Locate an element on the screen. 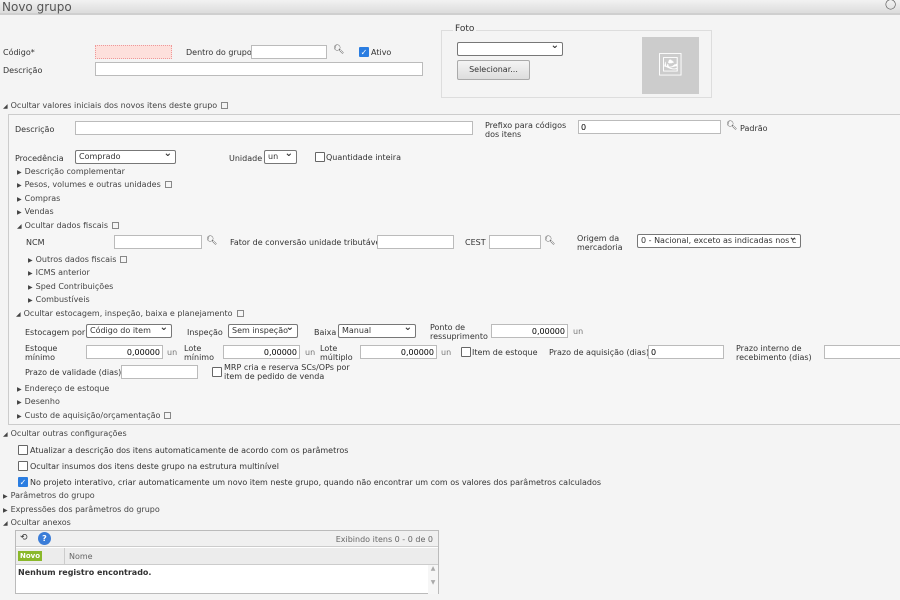 Image resolution: width=900 pixels, height=600 pixels. foto-legend: Foto is located at coordinates (465, 29).